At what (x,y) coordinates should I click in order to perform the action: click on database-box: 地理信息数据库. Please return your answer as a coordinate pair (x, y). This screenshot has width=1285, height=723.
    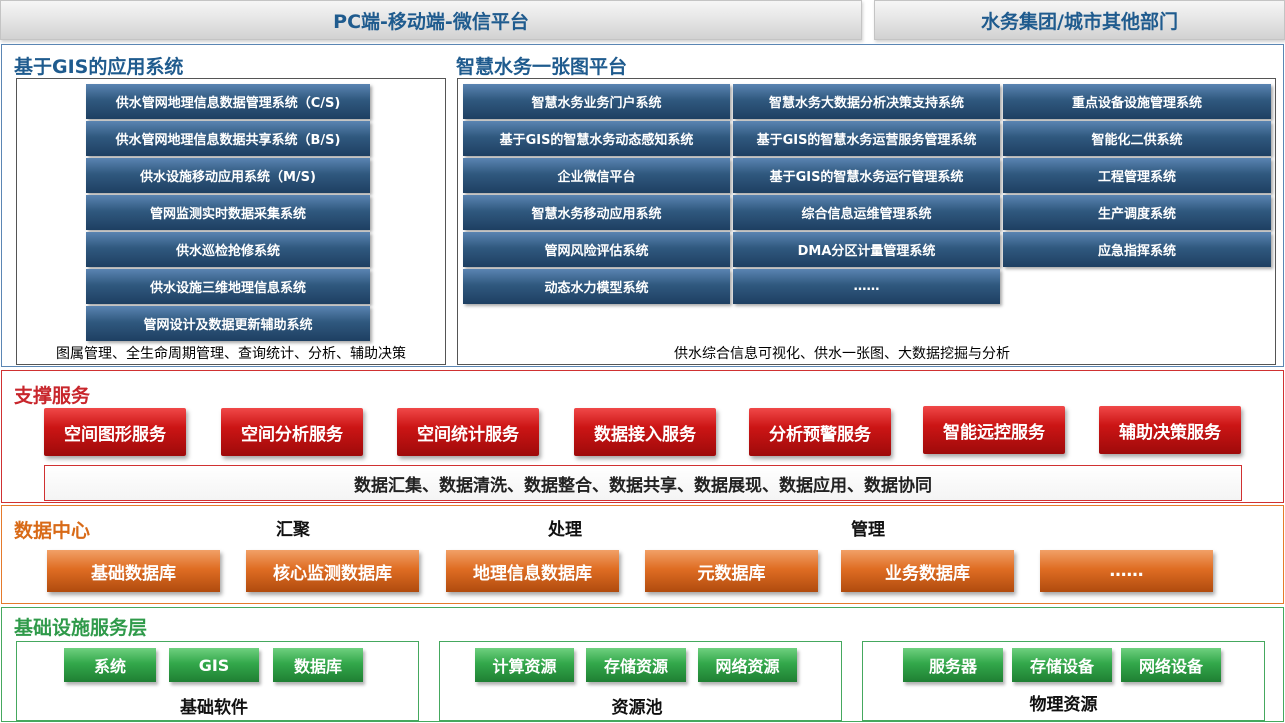
    Looking at the image, I should click on (532, 571).